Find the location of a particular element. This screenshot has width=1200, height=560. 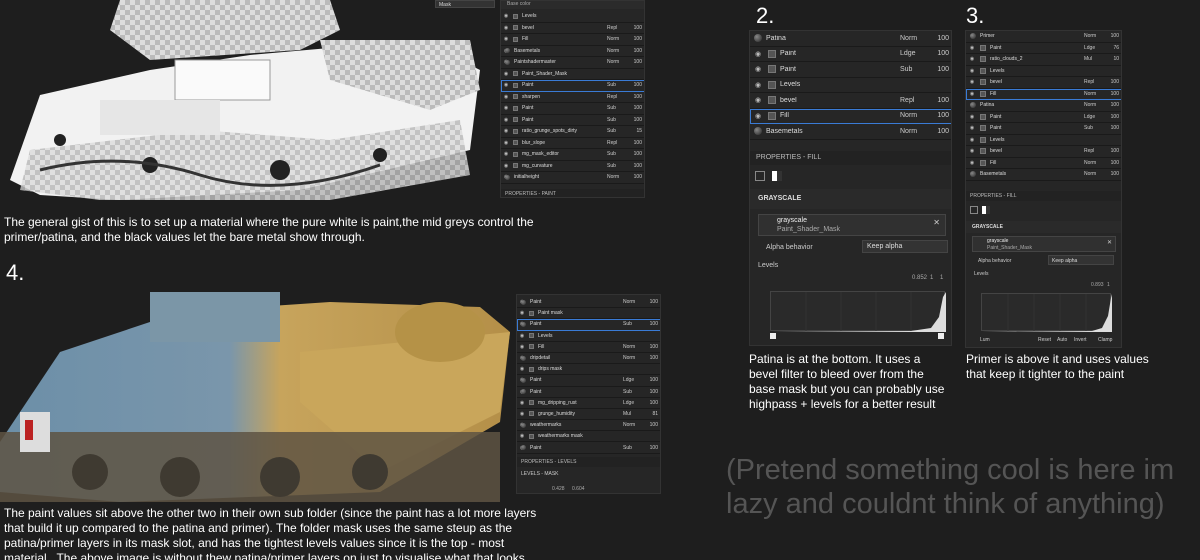

layer-row: ◉PatinaNorm100 is located at coordinates (850, 39).